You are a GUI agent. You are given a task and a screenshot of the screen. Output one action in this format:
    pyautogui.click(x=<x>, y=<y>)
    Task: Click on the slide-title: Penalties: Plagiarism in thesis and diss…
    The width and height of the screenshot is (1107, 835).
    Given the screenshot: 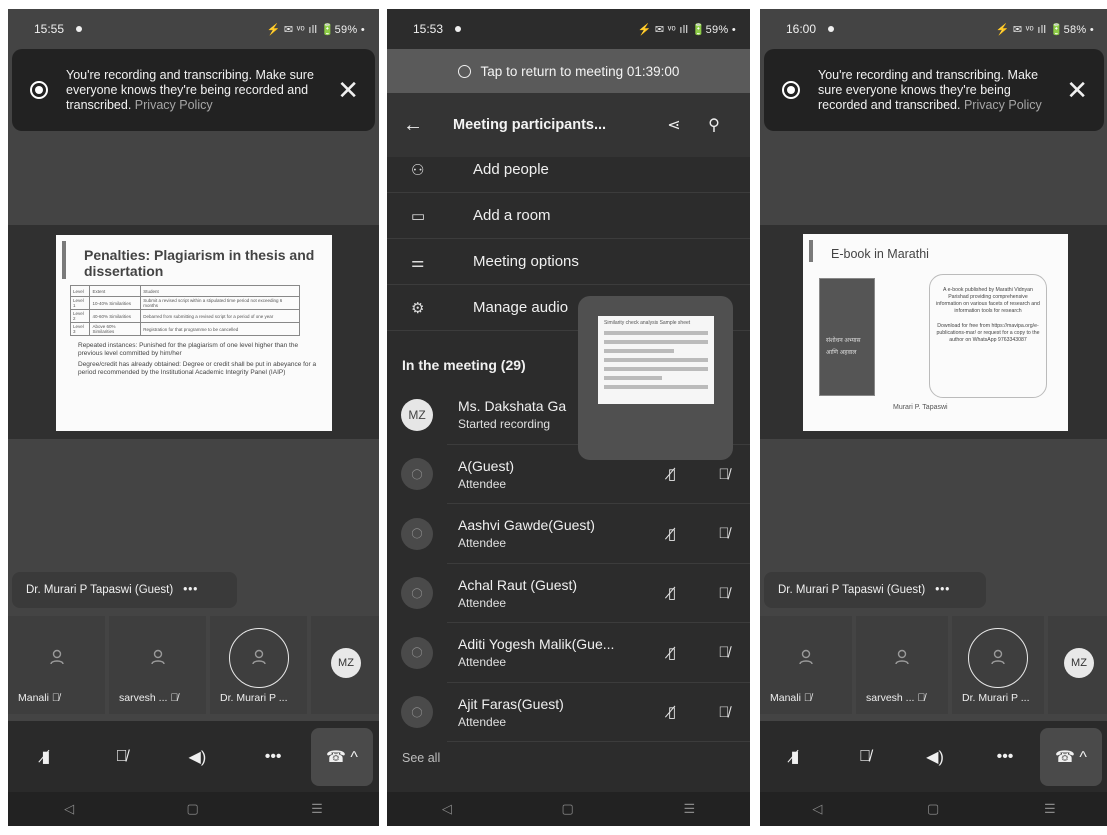 What is the action you would take?
    pyautogui.click(x=197, y=260)
    